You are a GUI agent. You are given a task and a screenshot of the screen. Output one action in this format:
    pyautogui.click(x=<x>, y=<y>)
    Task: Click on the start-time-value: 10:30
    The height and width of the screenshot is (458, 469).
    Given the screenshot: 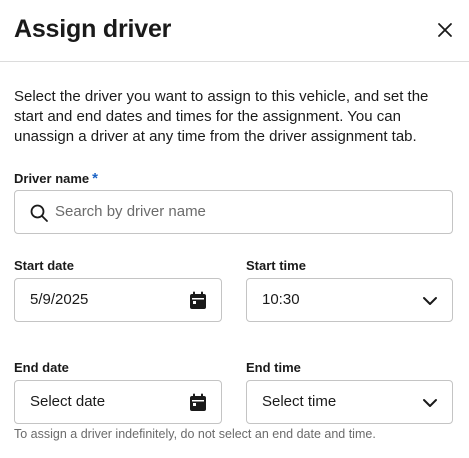 What is the action you would take?
    pyautogui.click(x=281, y=299)
    